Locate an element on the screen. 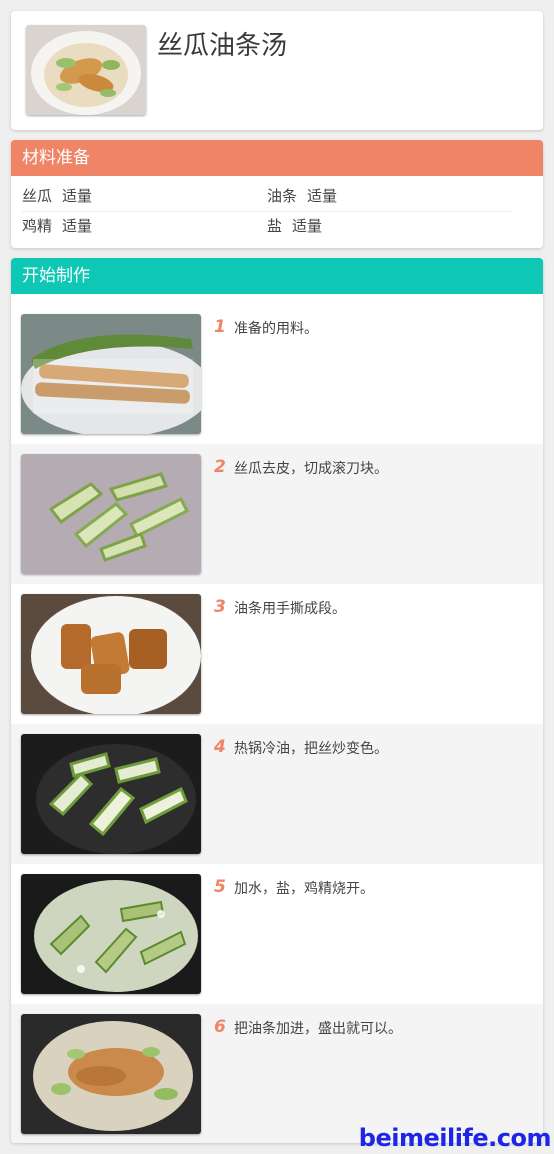 This screenshot has width=554, height=1154. step-number: 2 is located at coordinates (220, 467).